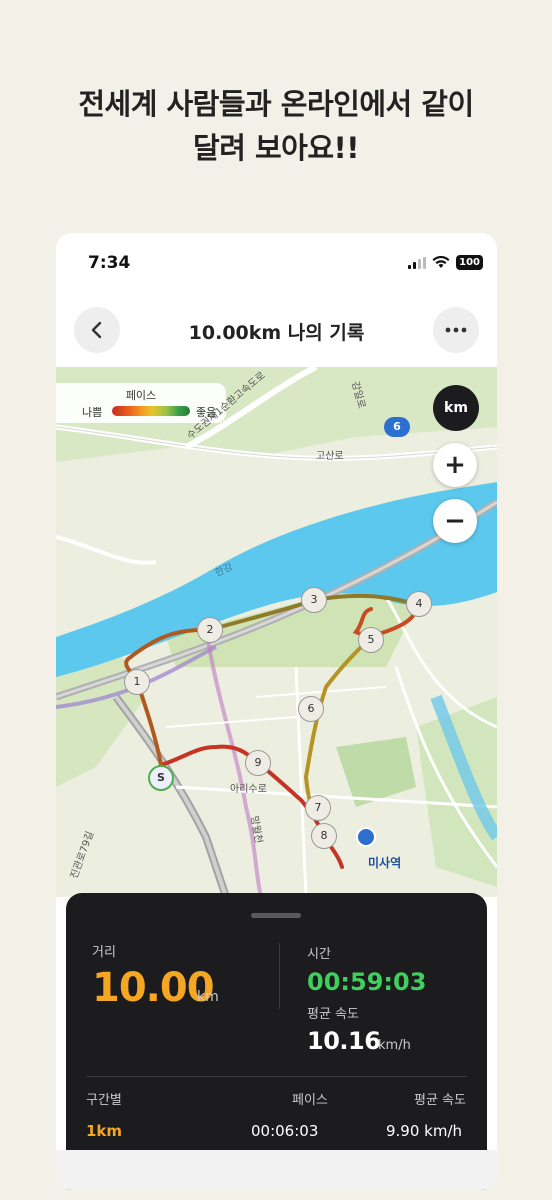 The height and width of the screenshot is (1200, 552). What do you see at coordinates (153, 988) in the screenshot?
I see `distance-value: 10.00` at bounding box center [153, 988].